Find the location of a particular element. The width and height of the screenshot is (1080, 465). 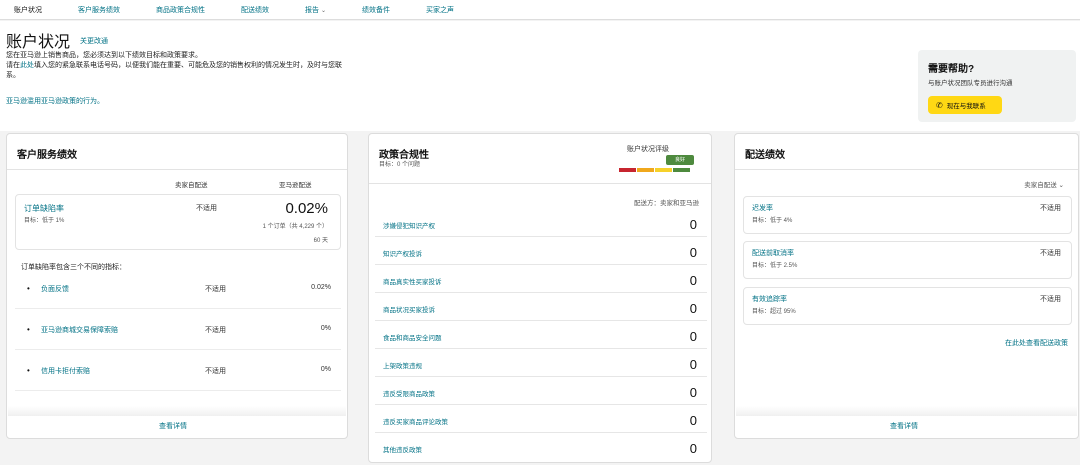

policy-link: 商品真实性买家投诉 is located at coordinates (412, 281).